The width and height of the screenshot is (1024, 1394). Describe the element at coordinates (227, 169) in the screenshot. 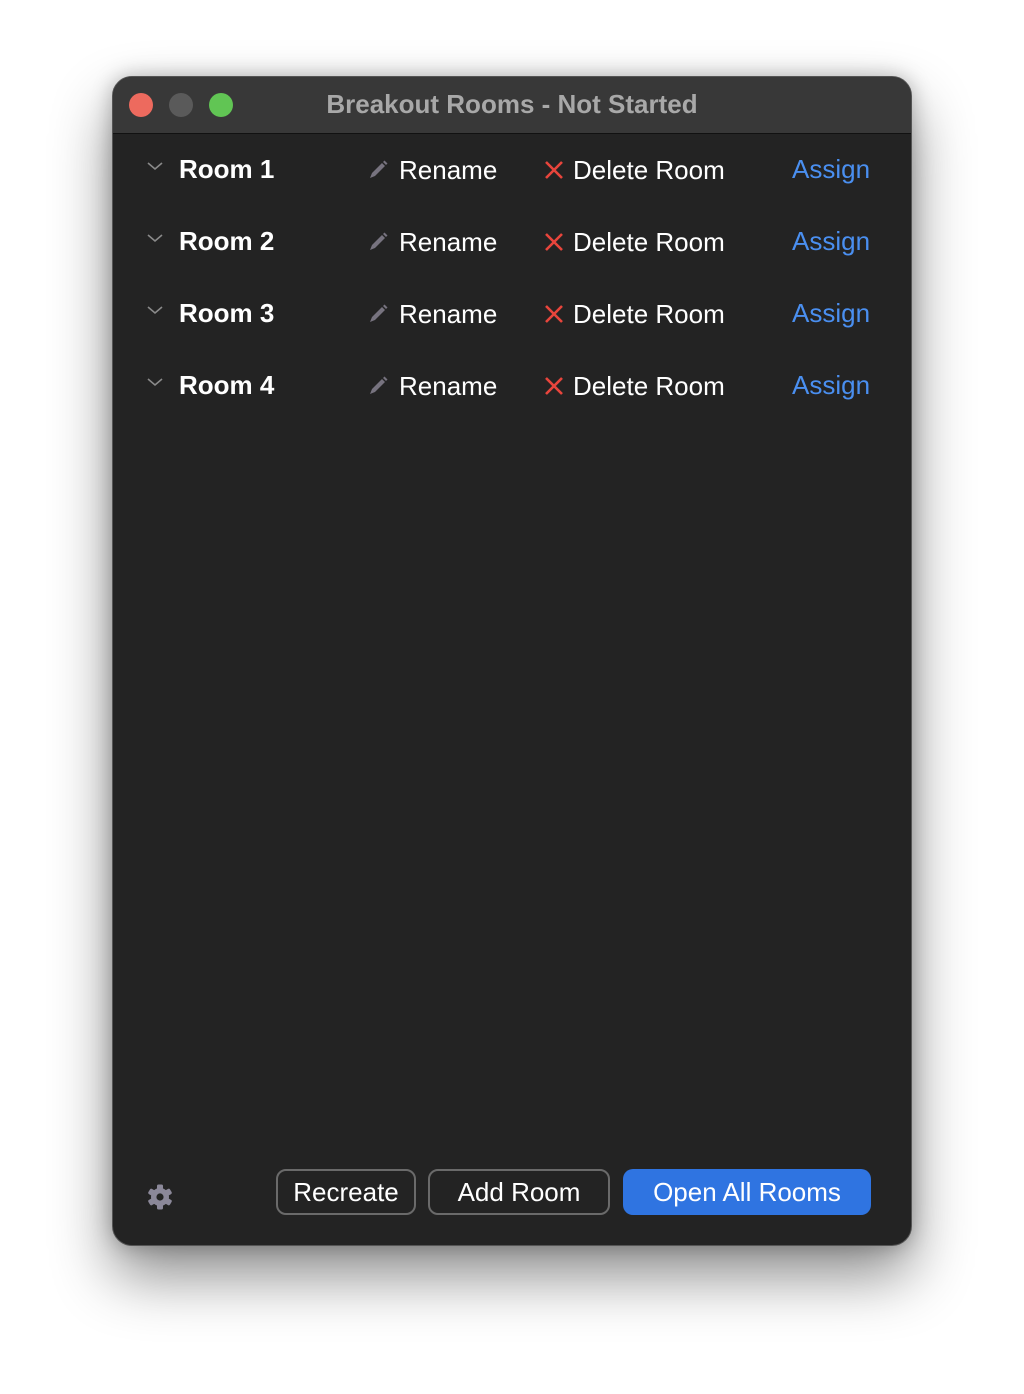

I see `room-name: Room 1` at that location.